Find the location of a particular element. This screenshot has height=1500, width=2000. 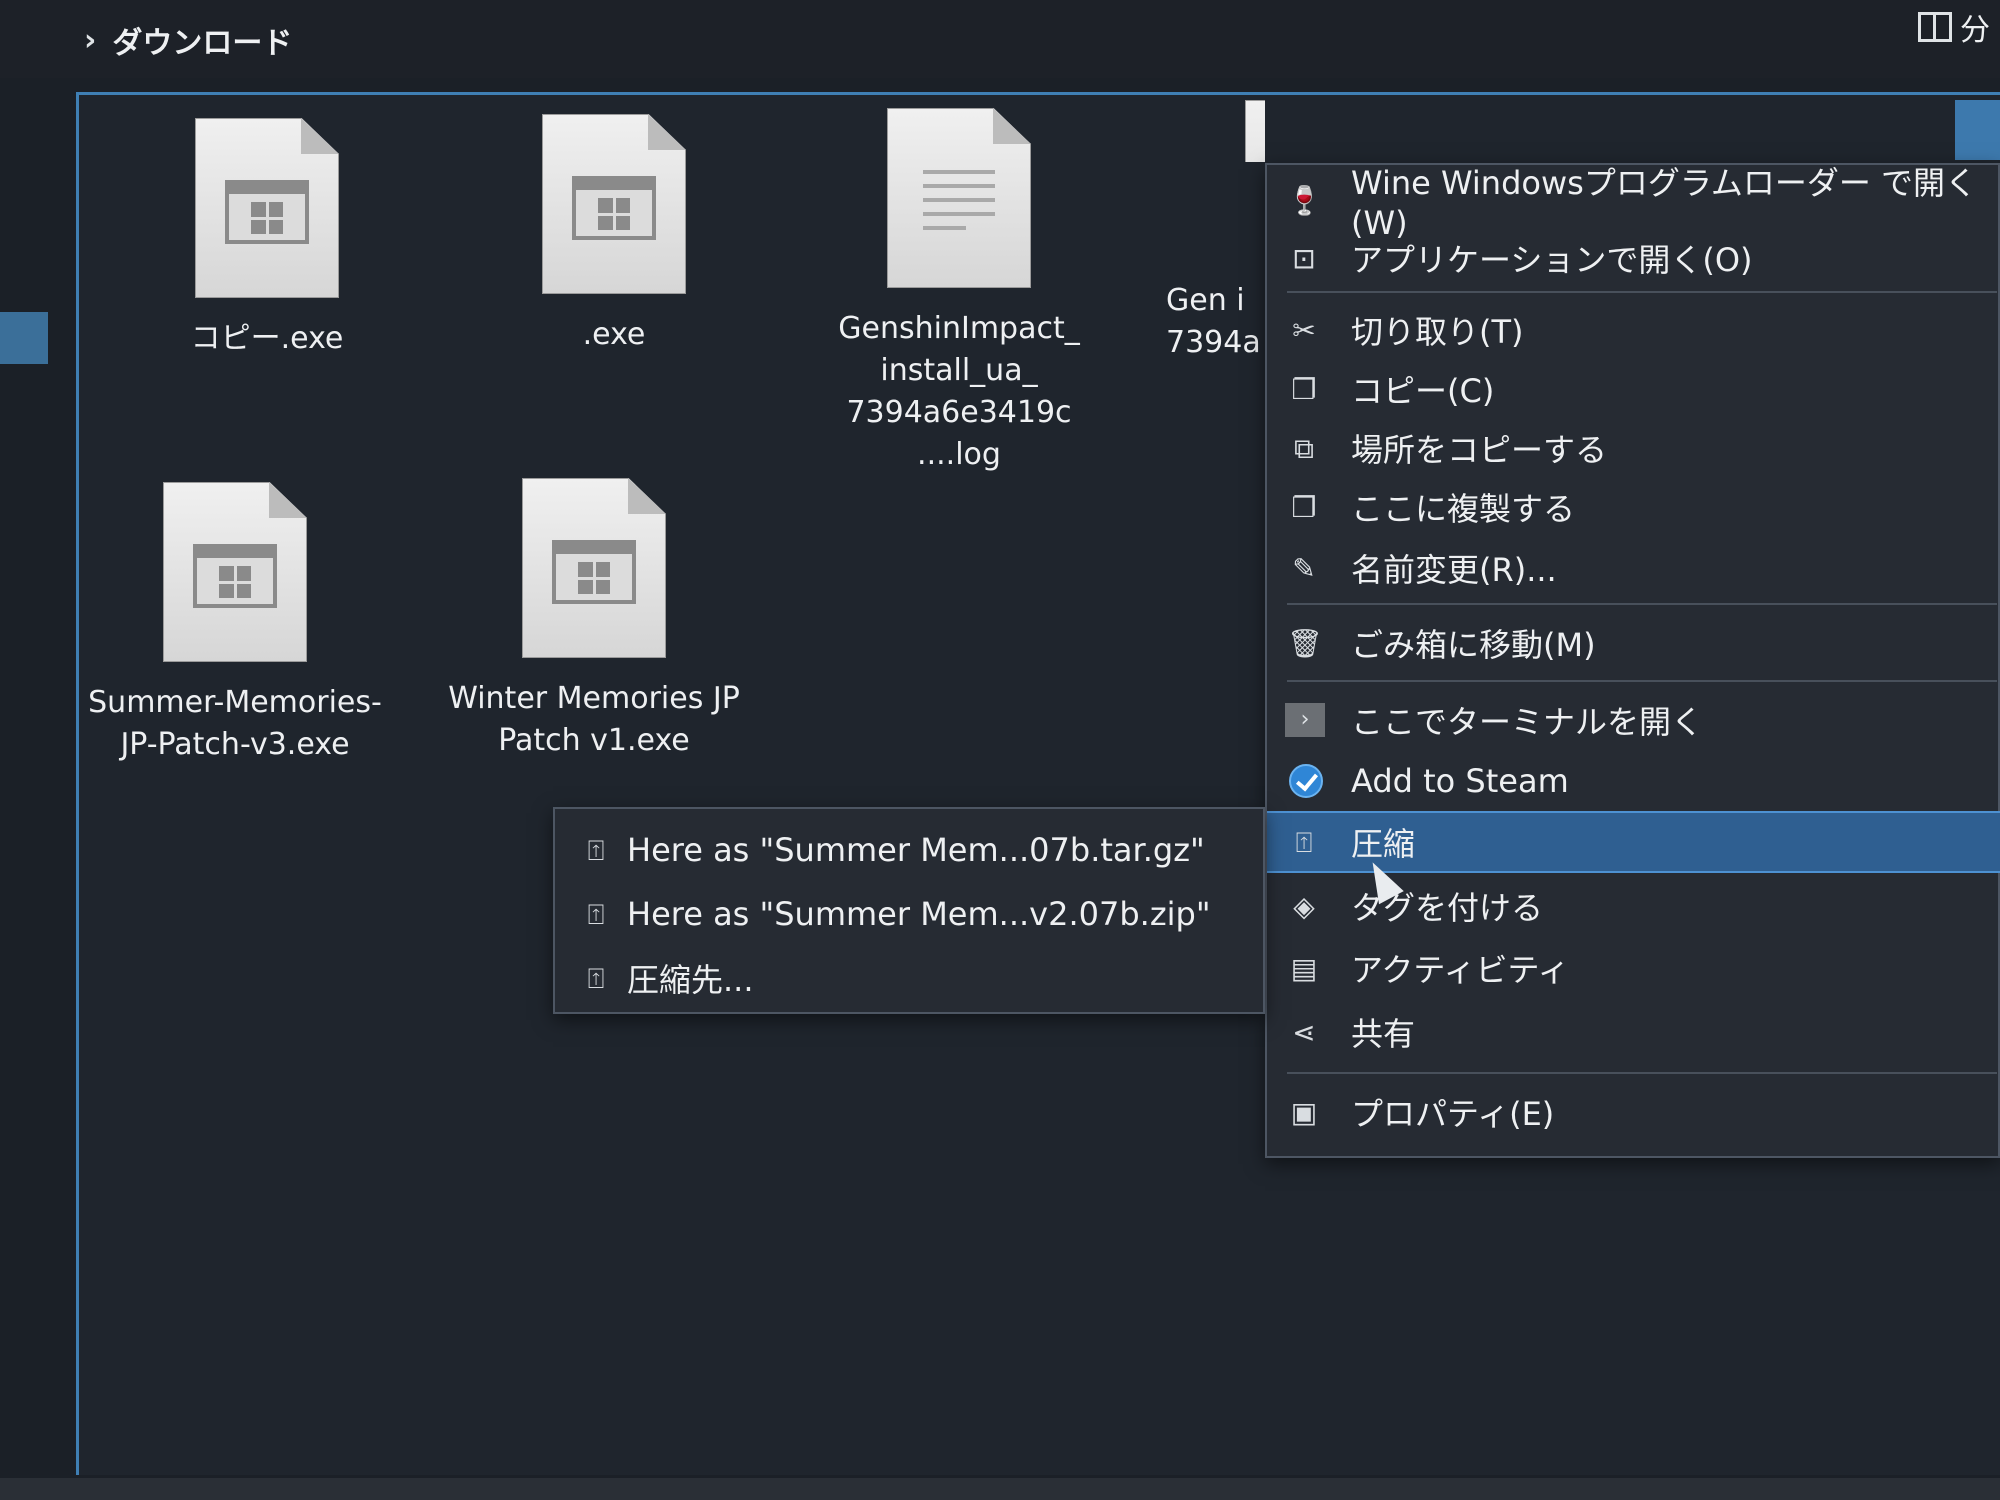

file-item-copy-exe: コピー.exe is located at coordinates (267, 239).